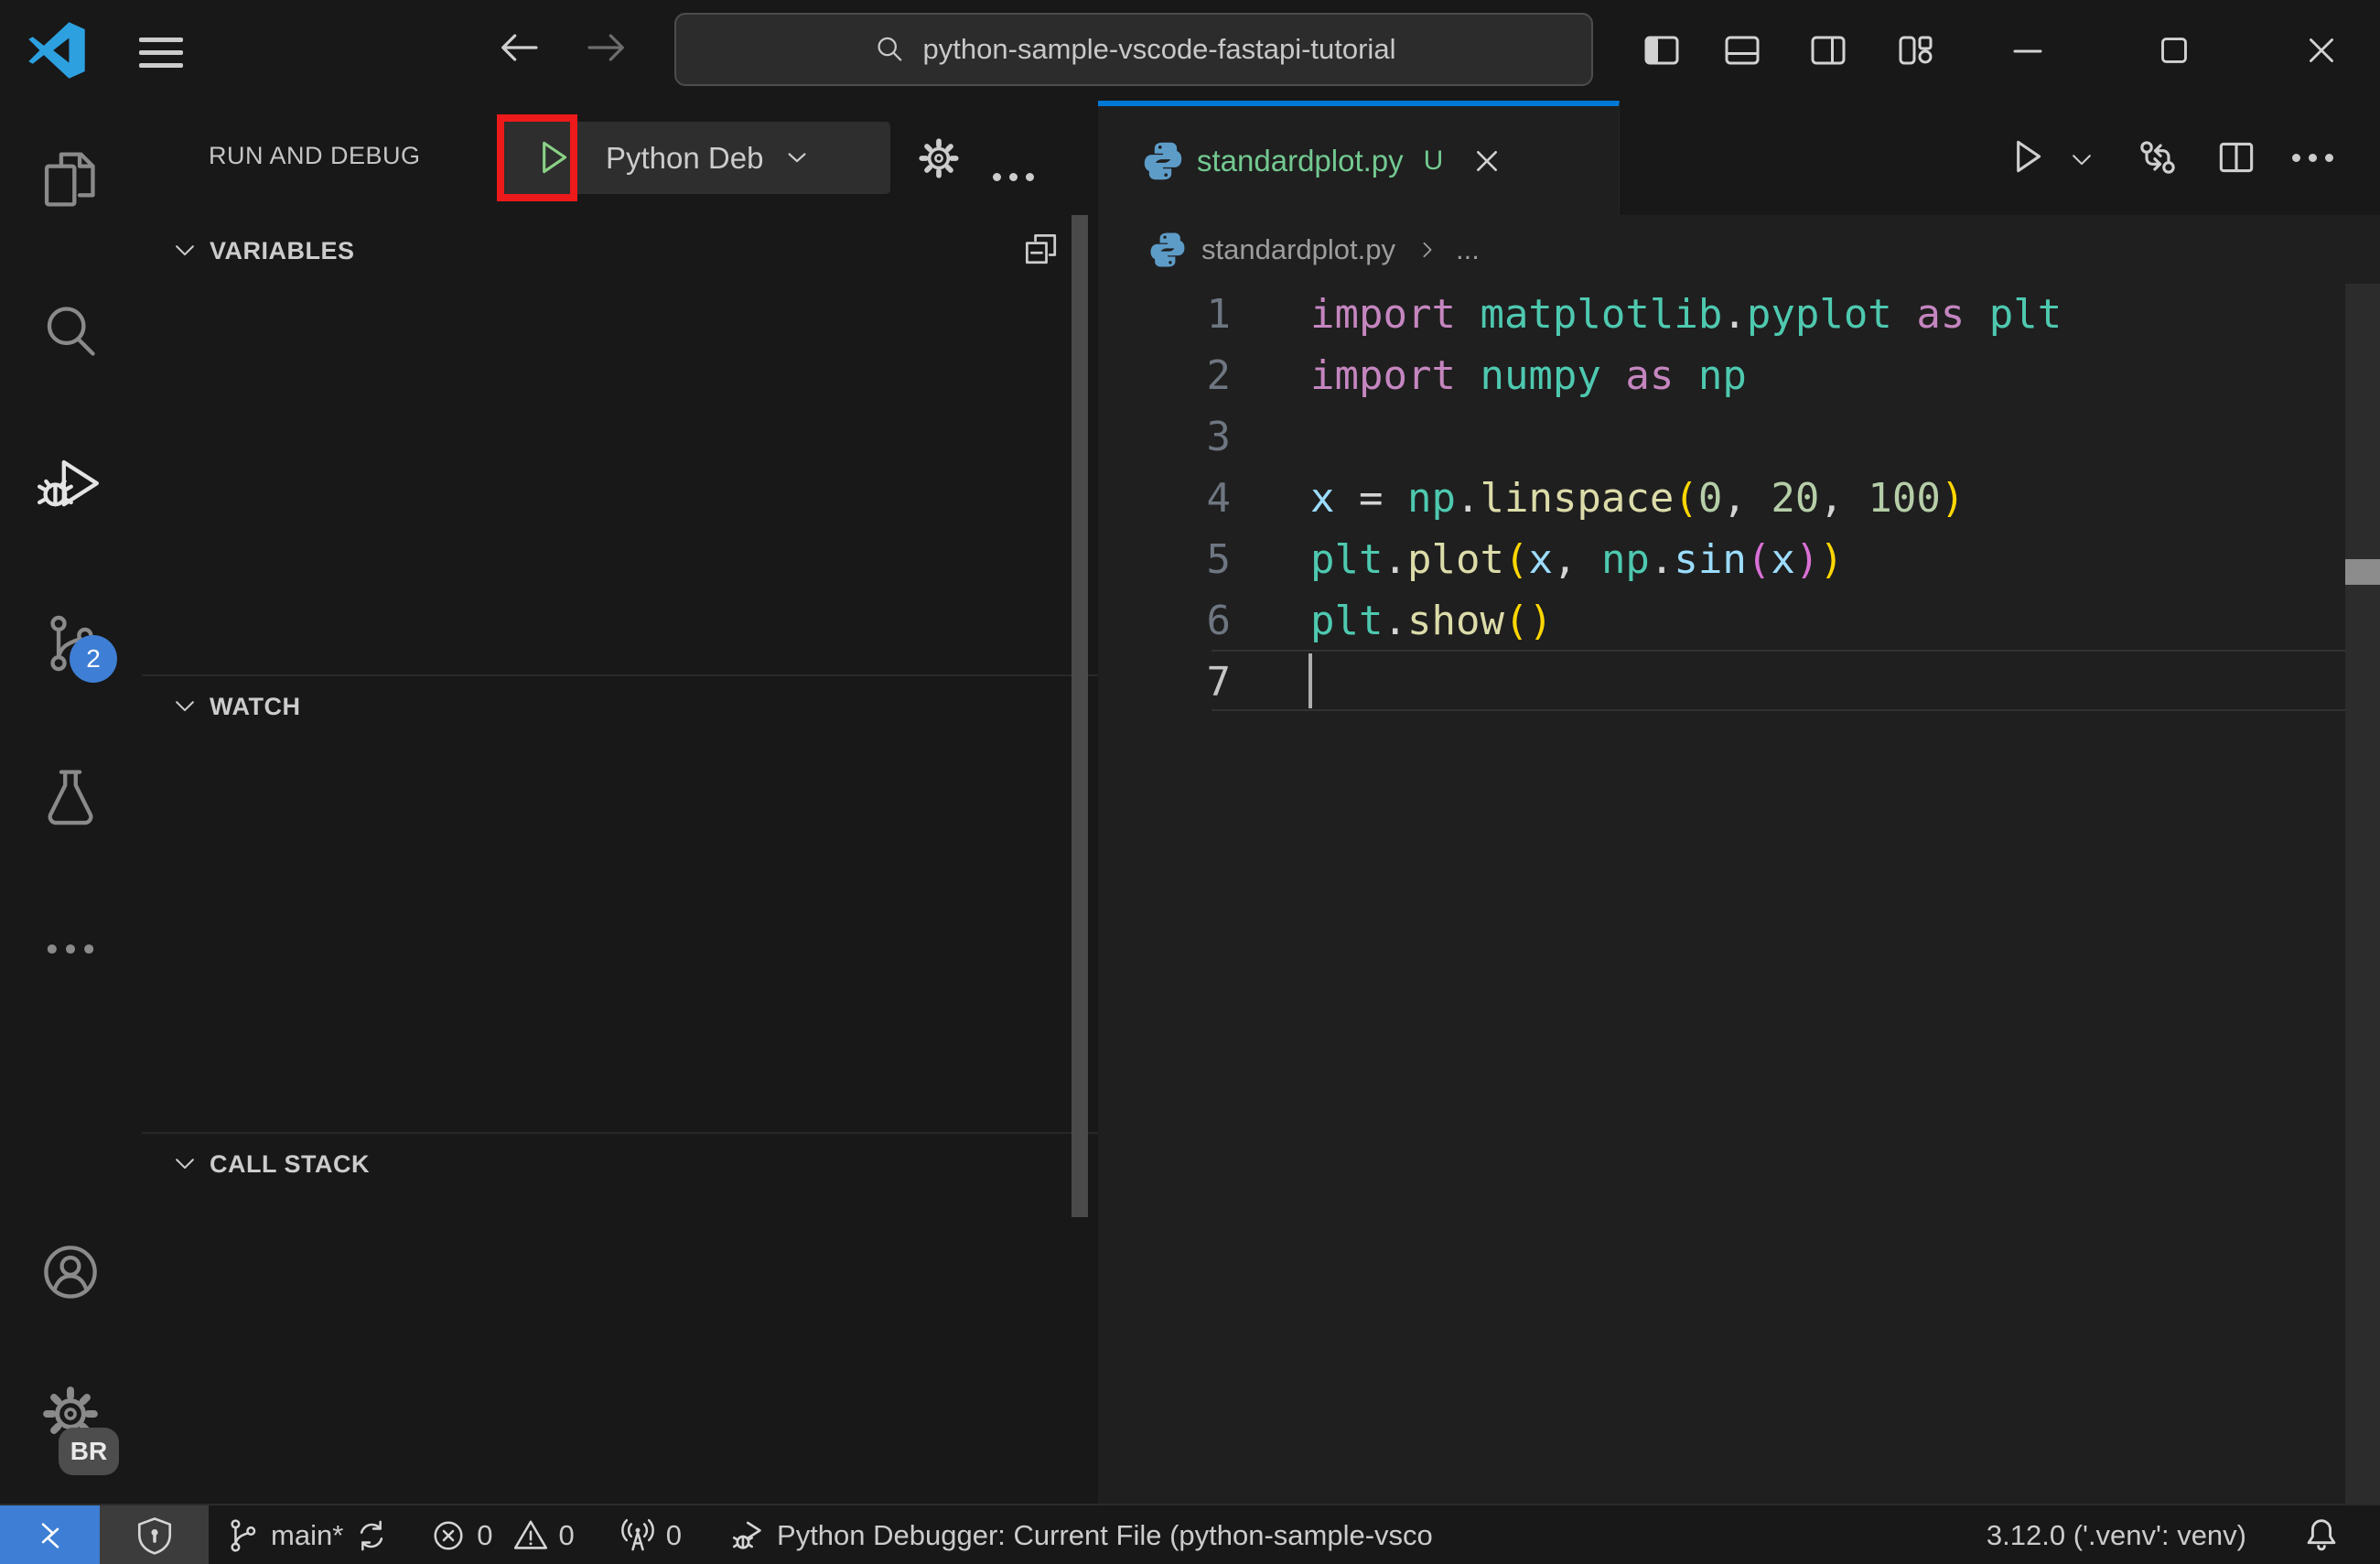  What do you see at coordinates (502, 1534) in the screenshot?
I see `problems-status-item: 0 0` at bounding box center [502, 1534].